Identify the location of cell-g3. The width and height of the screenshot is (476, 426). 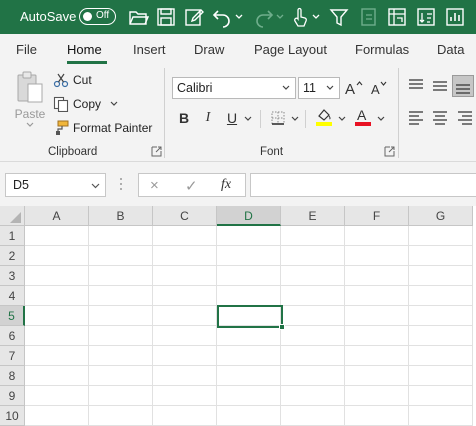
(441, 276).